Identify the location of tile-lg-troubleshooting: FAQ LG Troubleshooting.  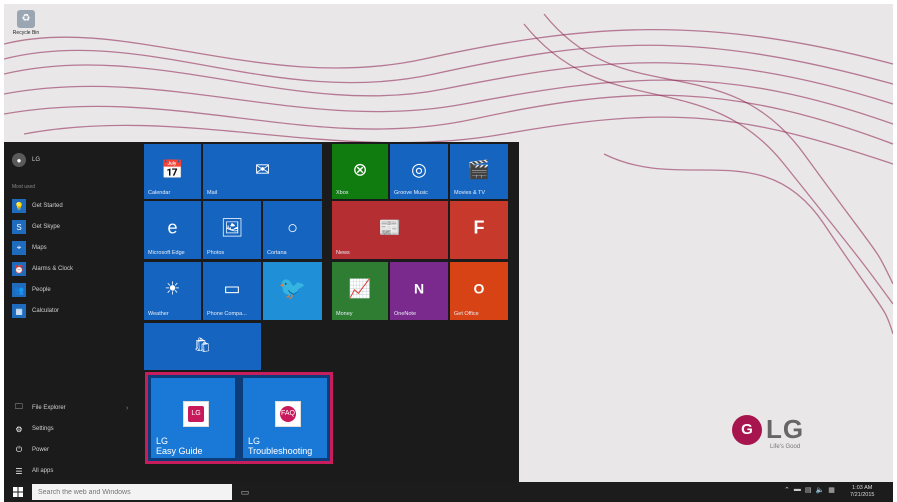
(285, 418).